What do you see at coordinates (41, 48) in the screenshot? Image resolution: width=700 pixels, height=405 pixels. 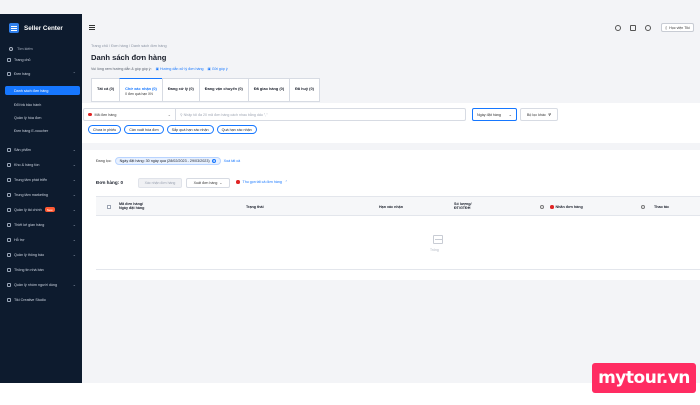 I see `sidebar-search: Tìm kiếm` at bounding box center [41, 48].